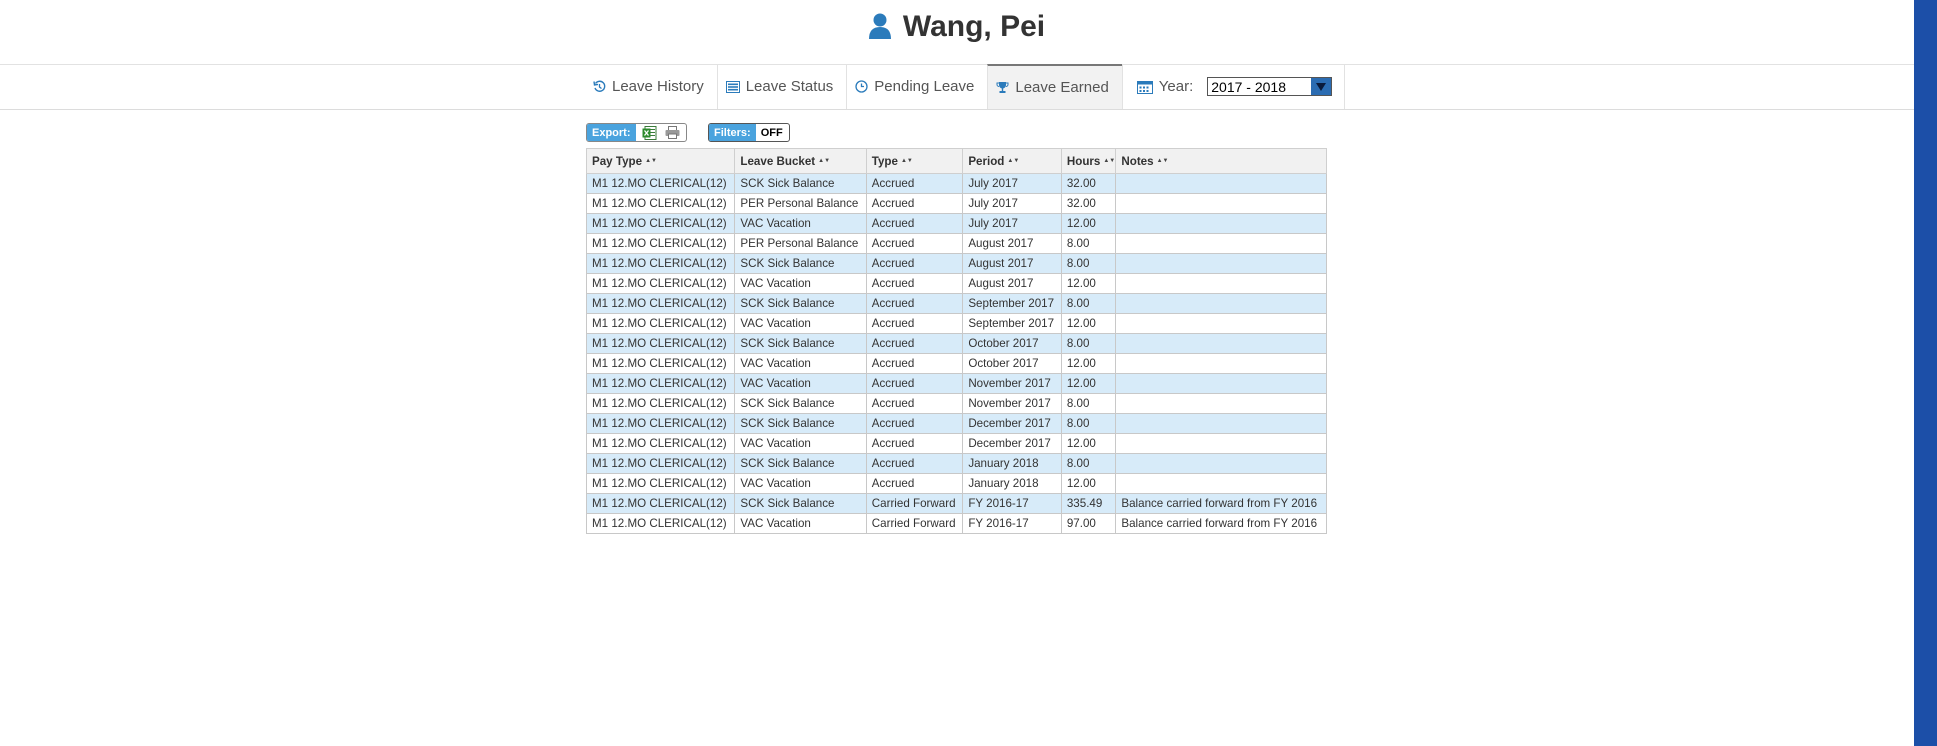  What do you see at coordinates (974, 26) in the screenshot?
I see `employee-name: Wang, Pei` at bounding box center [974, 26].